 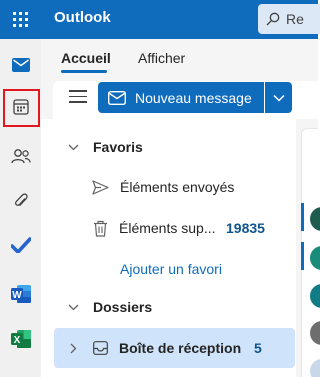 I want to click on search-icon, so click(x=273, y=19).